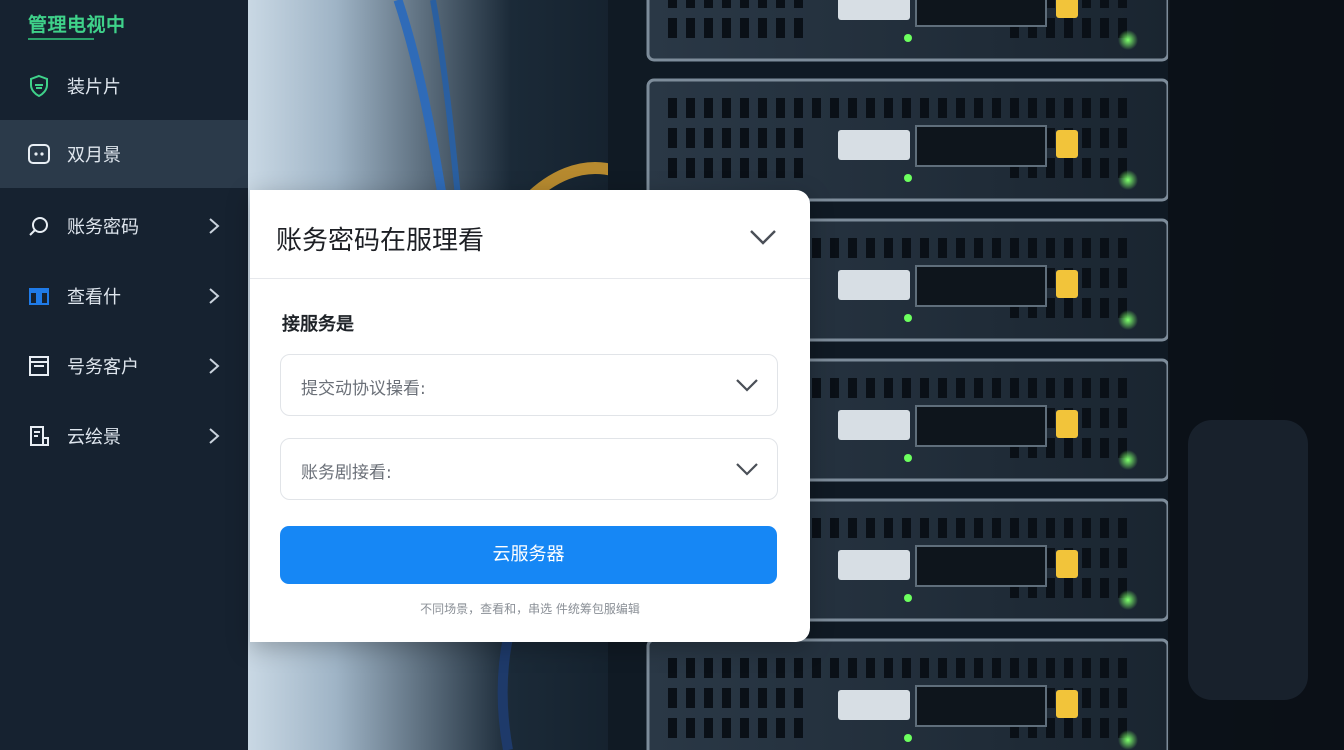 The width and height of the screenshot is (1344, 750). Describe the element at coordinates (61, 39) in the screenshot. I see `brand-underline` at that location.